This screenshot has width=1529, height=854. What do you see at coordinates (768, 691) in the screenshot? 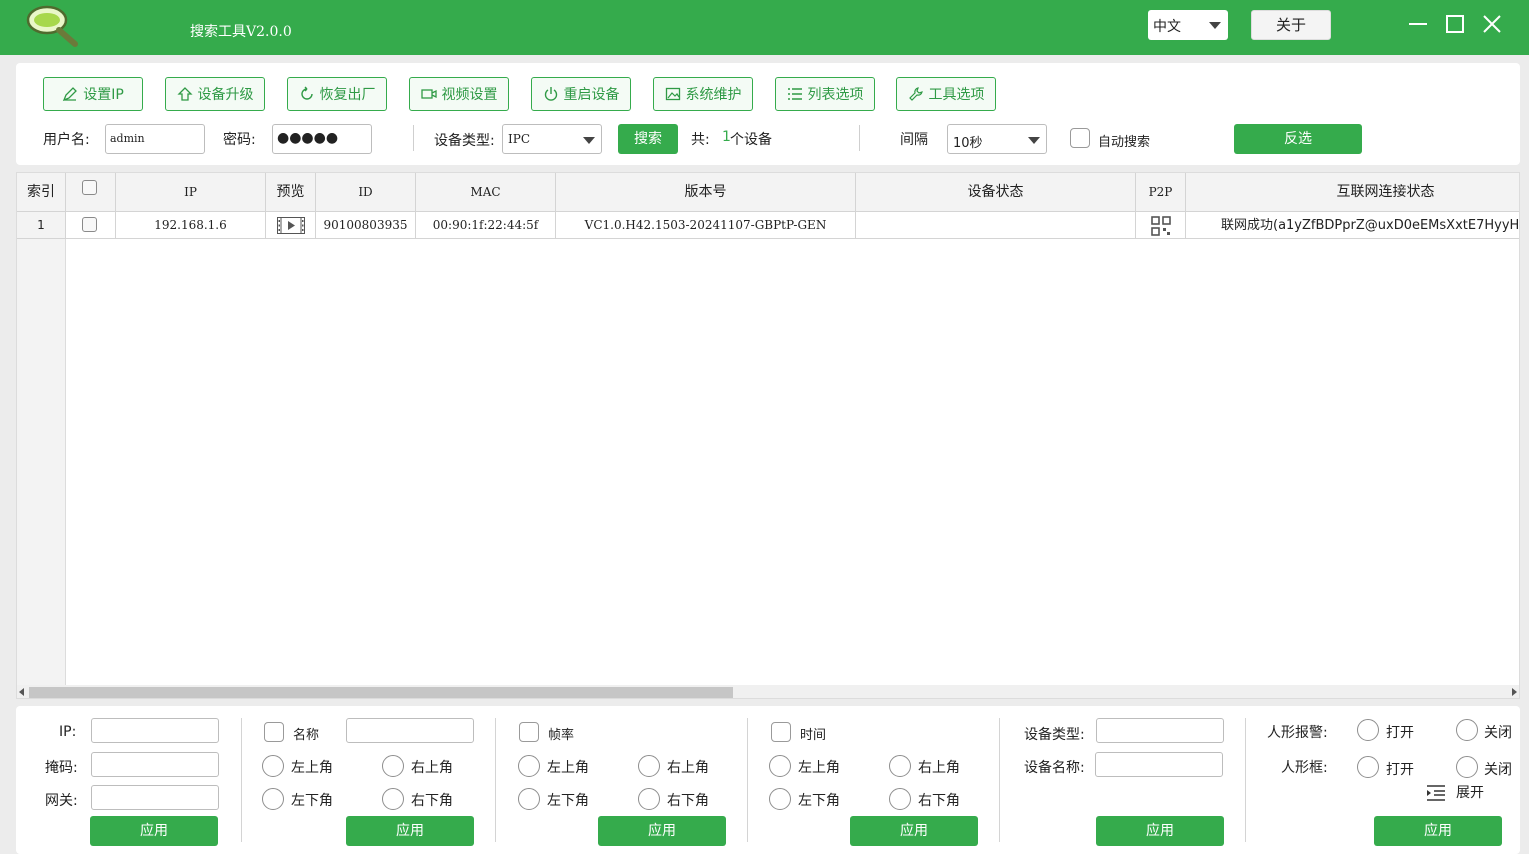
I see `horizontal-scrollbar` at bounding box center [768, 691].